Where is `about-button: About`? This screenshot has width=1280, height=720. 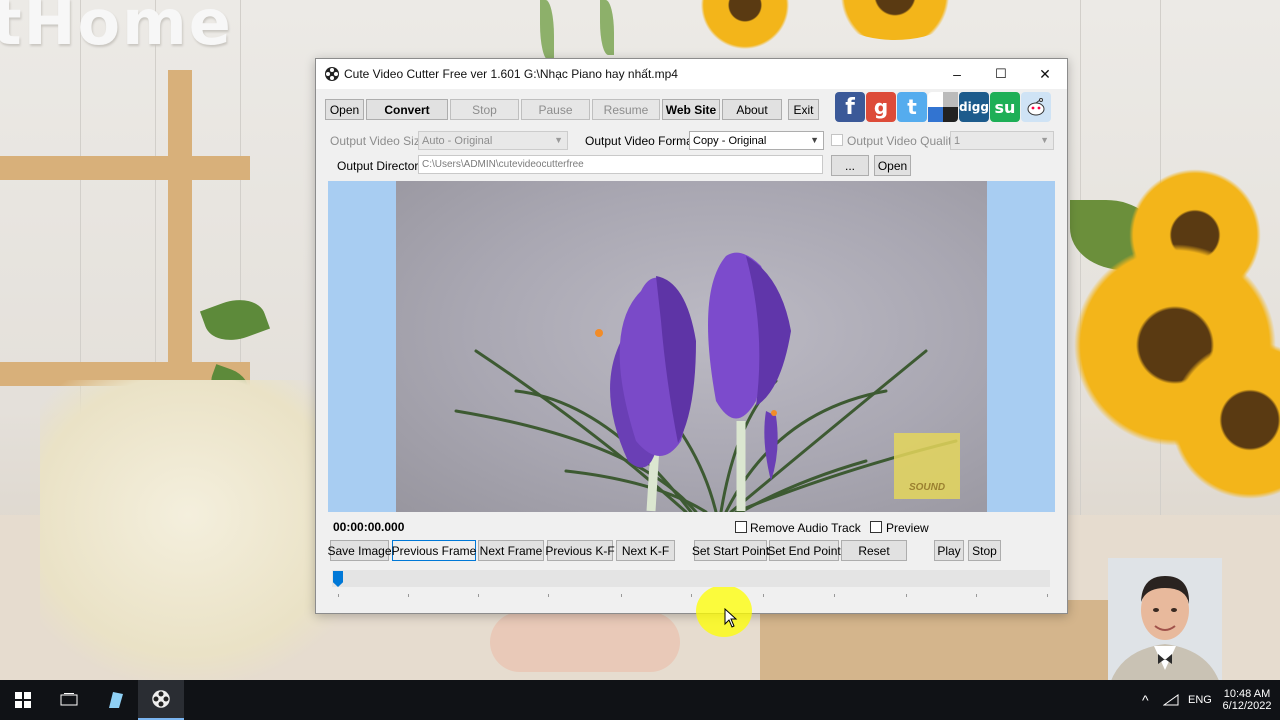 about-button: About is located at coordinates (752, 109).